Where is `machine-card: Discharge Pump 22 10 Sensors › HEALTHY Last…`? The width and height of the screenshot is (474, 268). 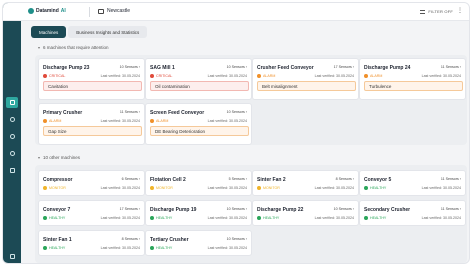 machine-card: Discharge Pump 22 10 Sensors › HEALTHY Last… is located at coordinates (305, 213).